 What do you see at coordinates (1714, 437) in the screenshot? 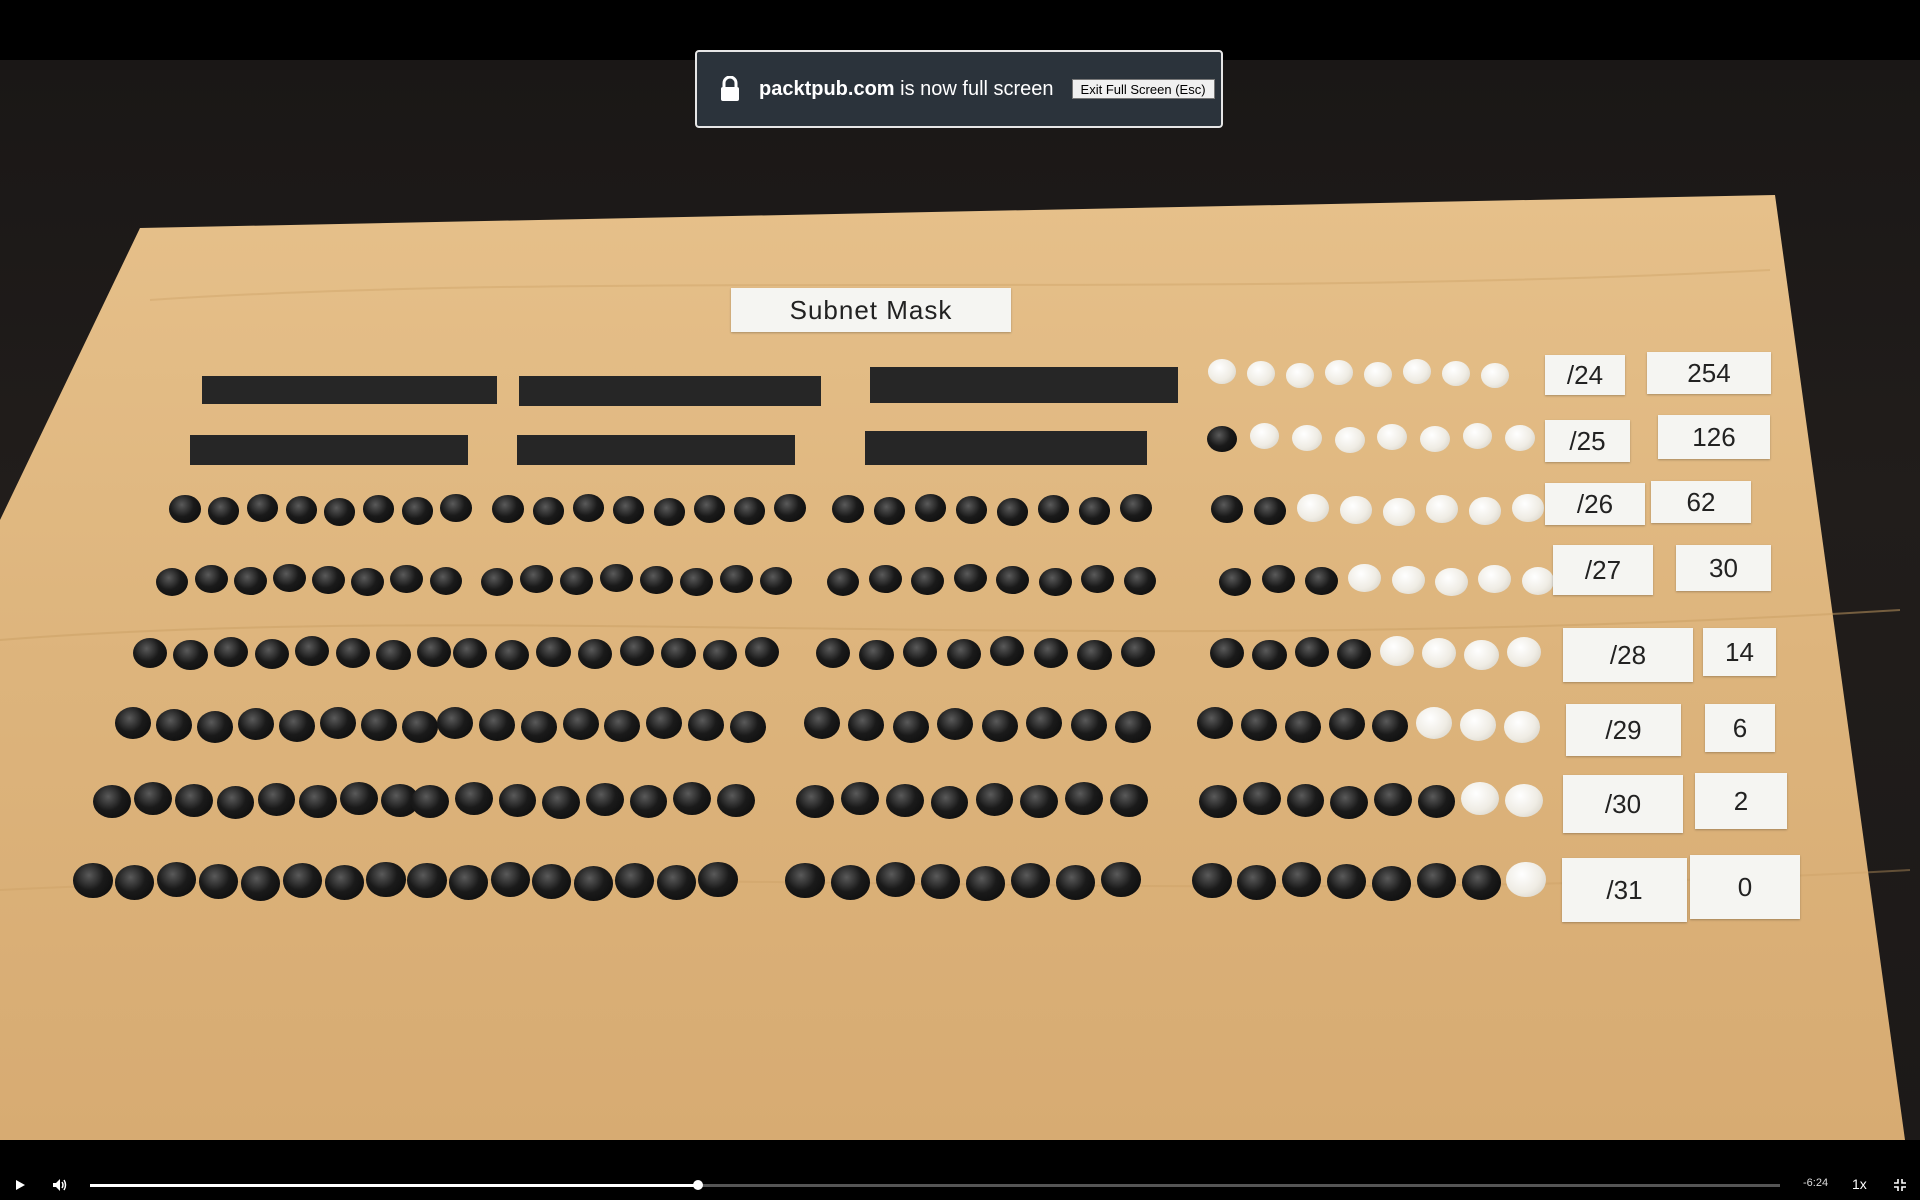
I see `hosts-card: 126` at bounding box center [1714, 437].